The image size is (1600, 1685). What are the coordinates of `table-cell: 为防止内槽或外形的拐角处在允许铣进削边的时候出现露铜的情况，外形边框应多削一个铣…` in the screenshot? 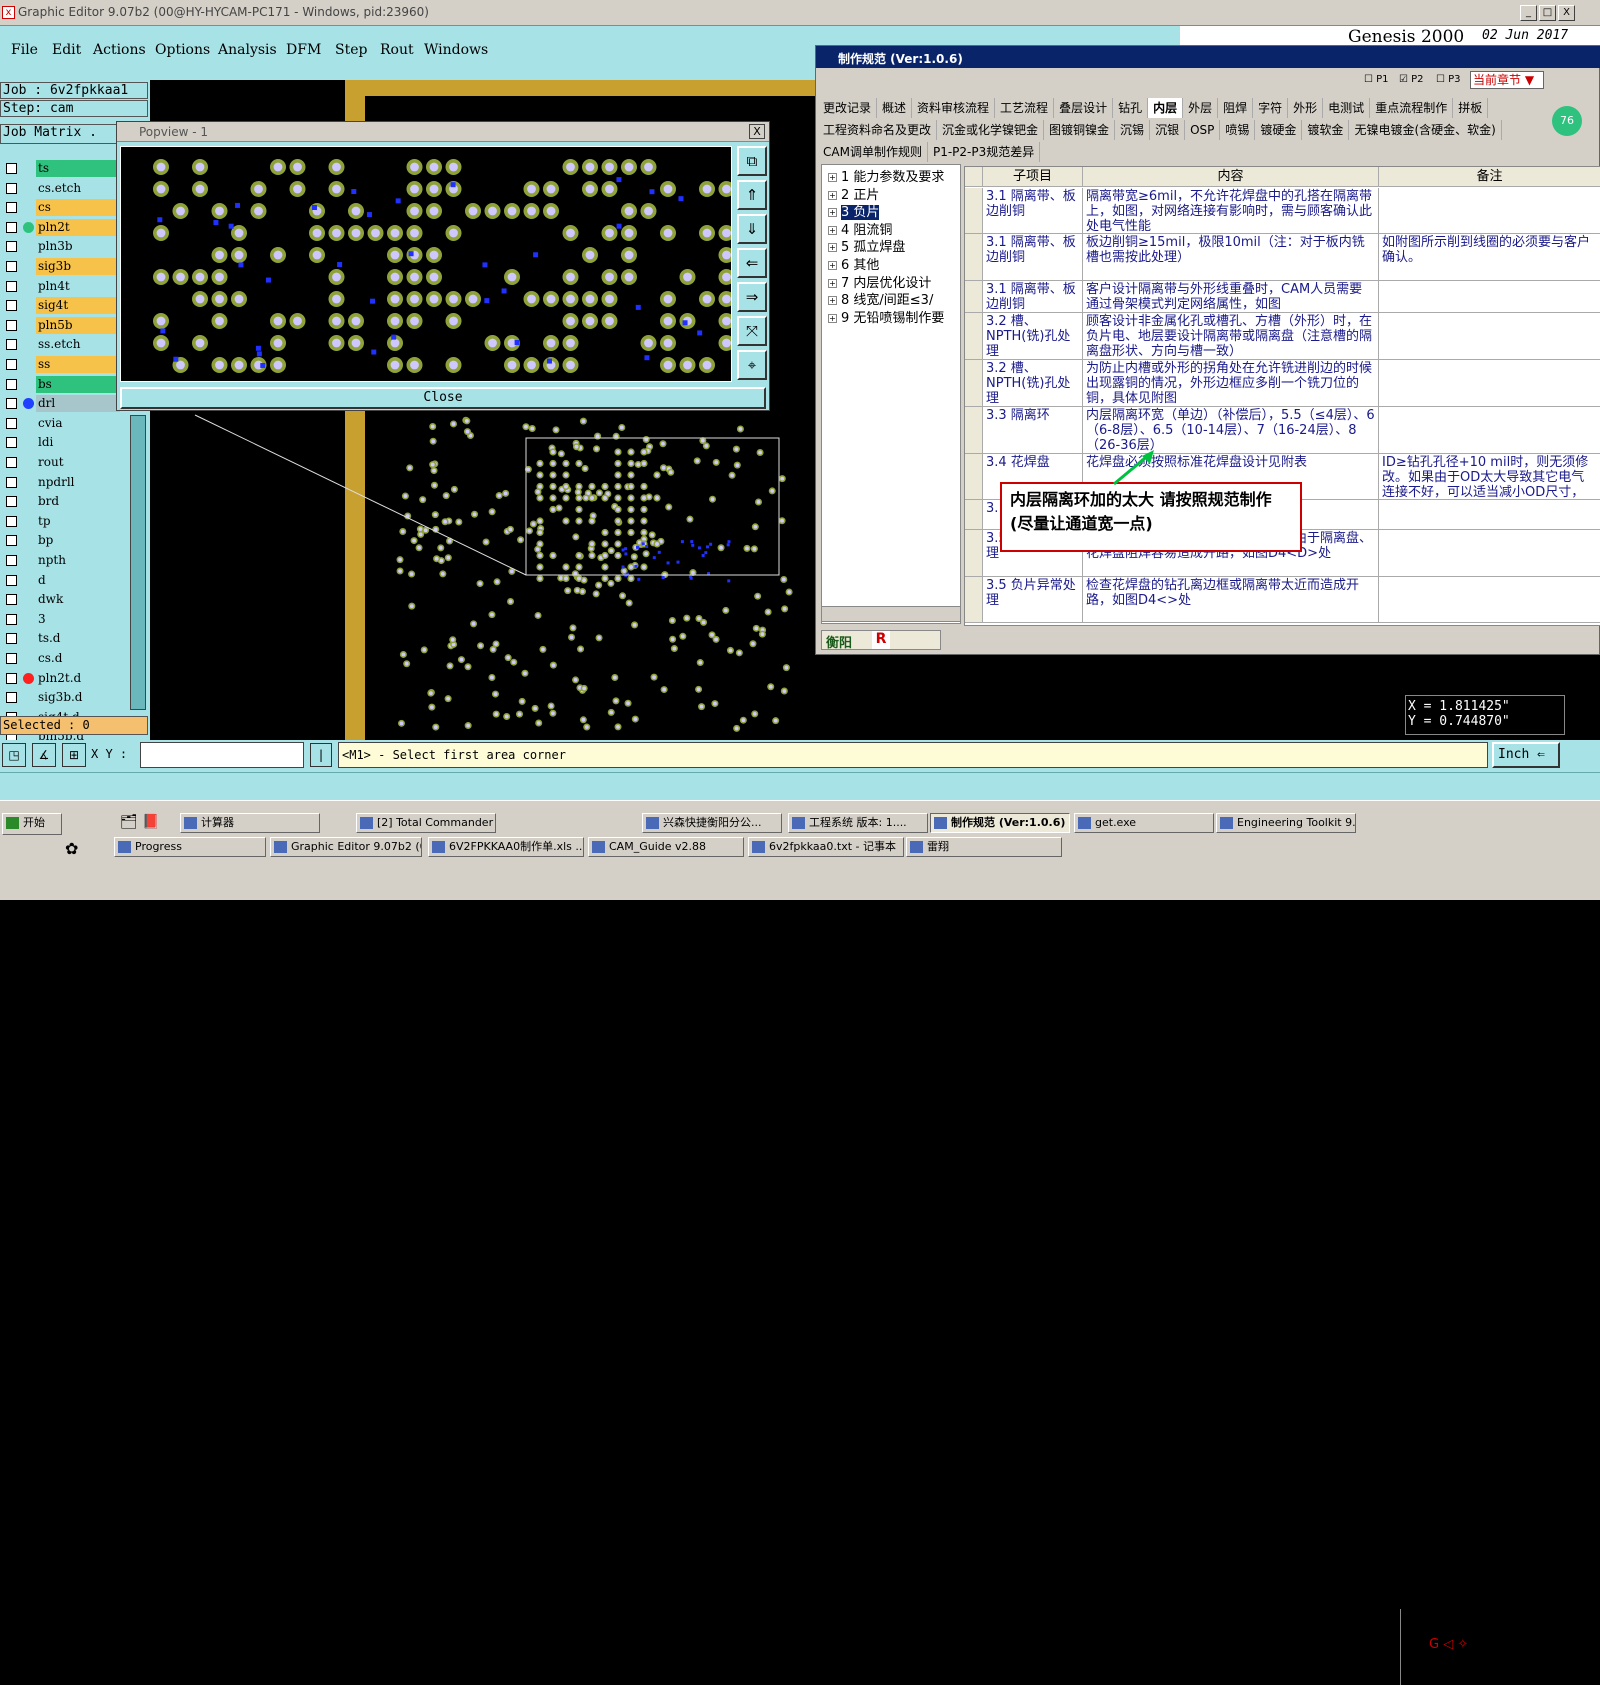 It's located at (1231, 383).